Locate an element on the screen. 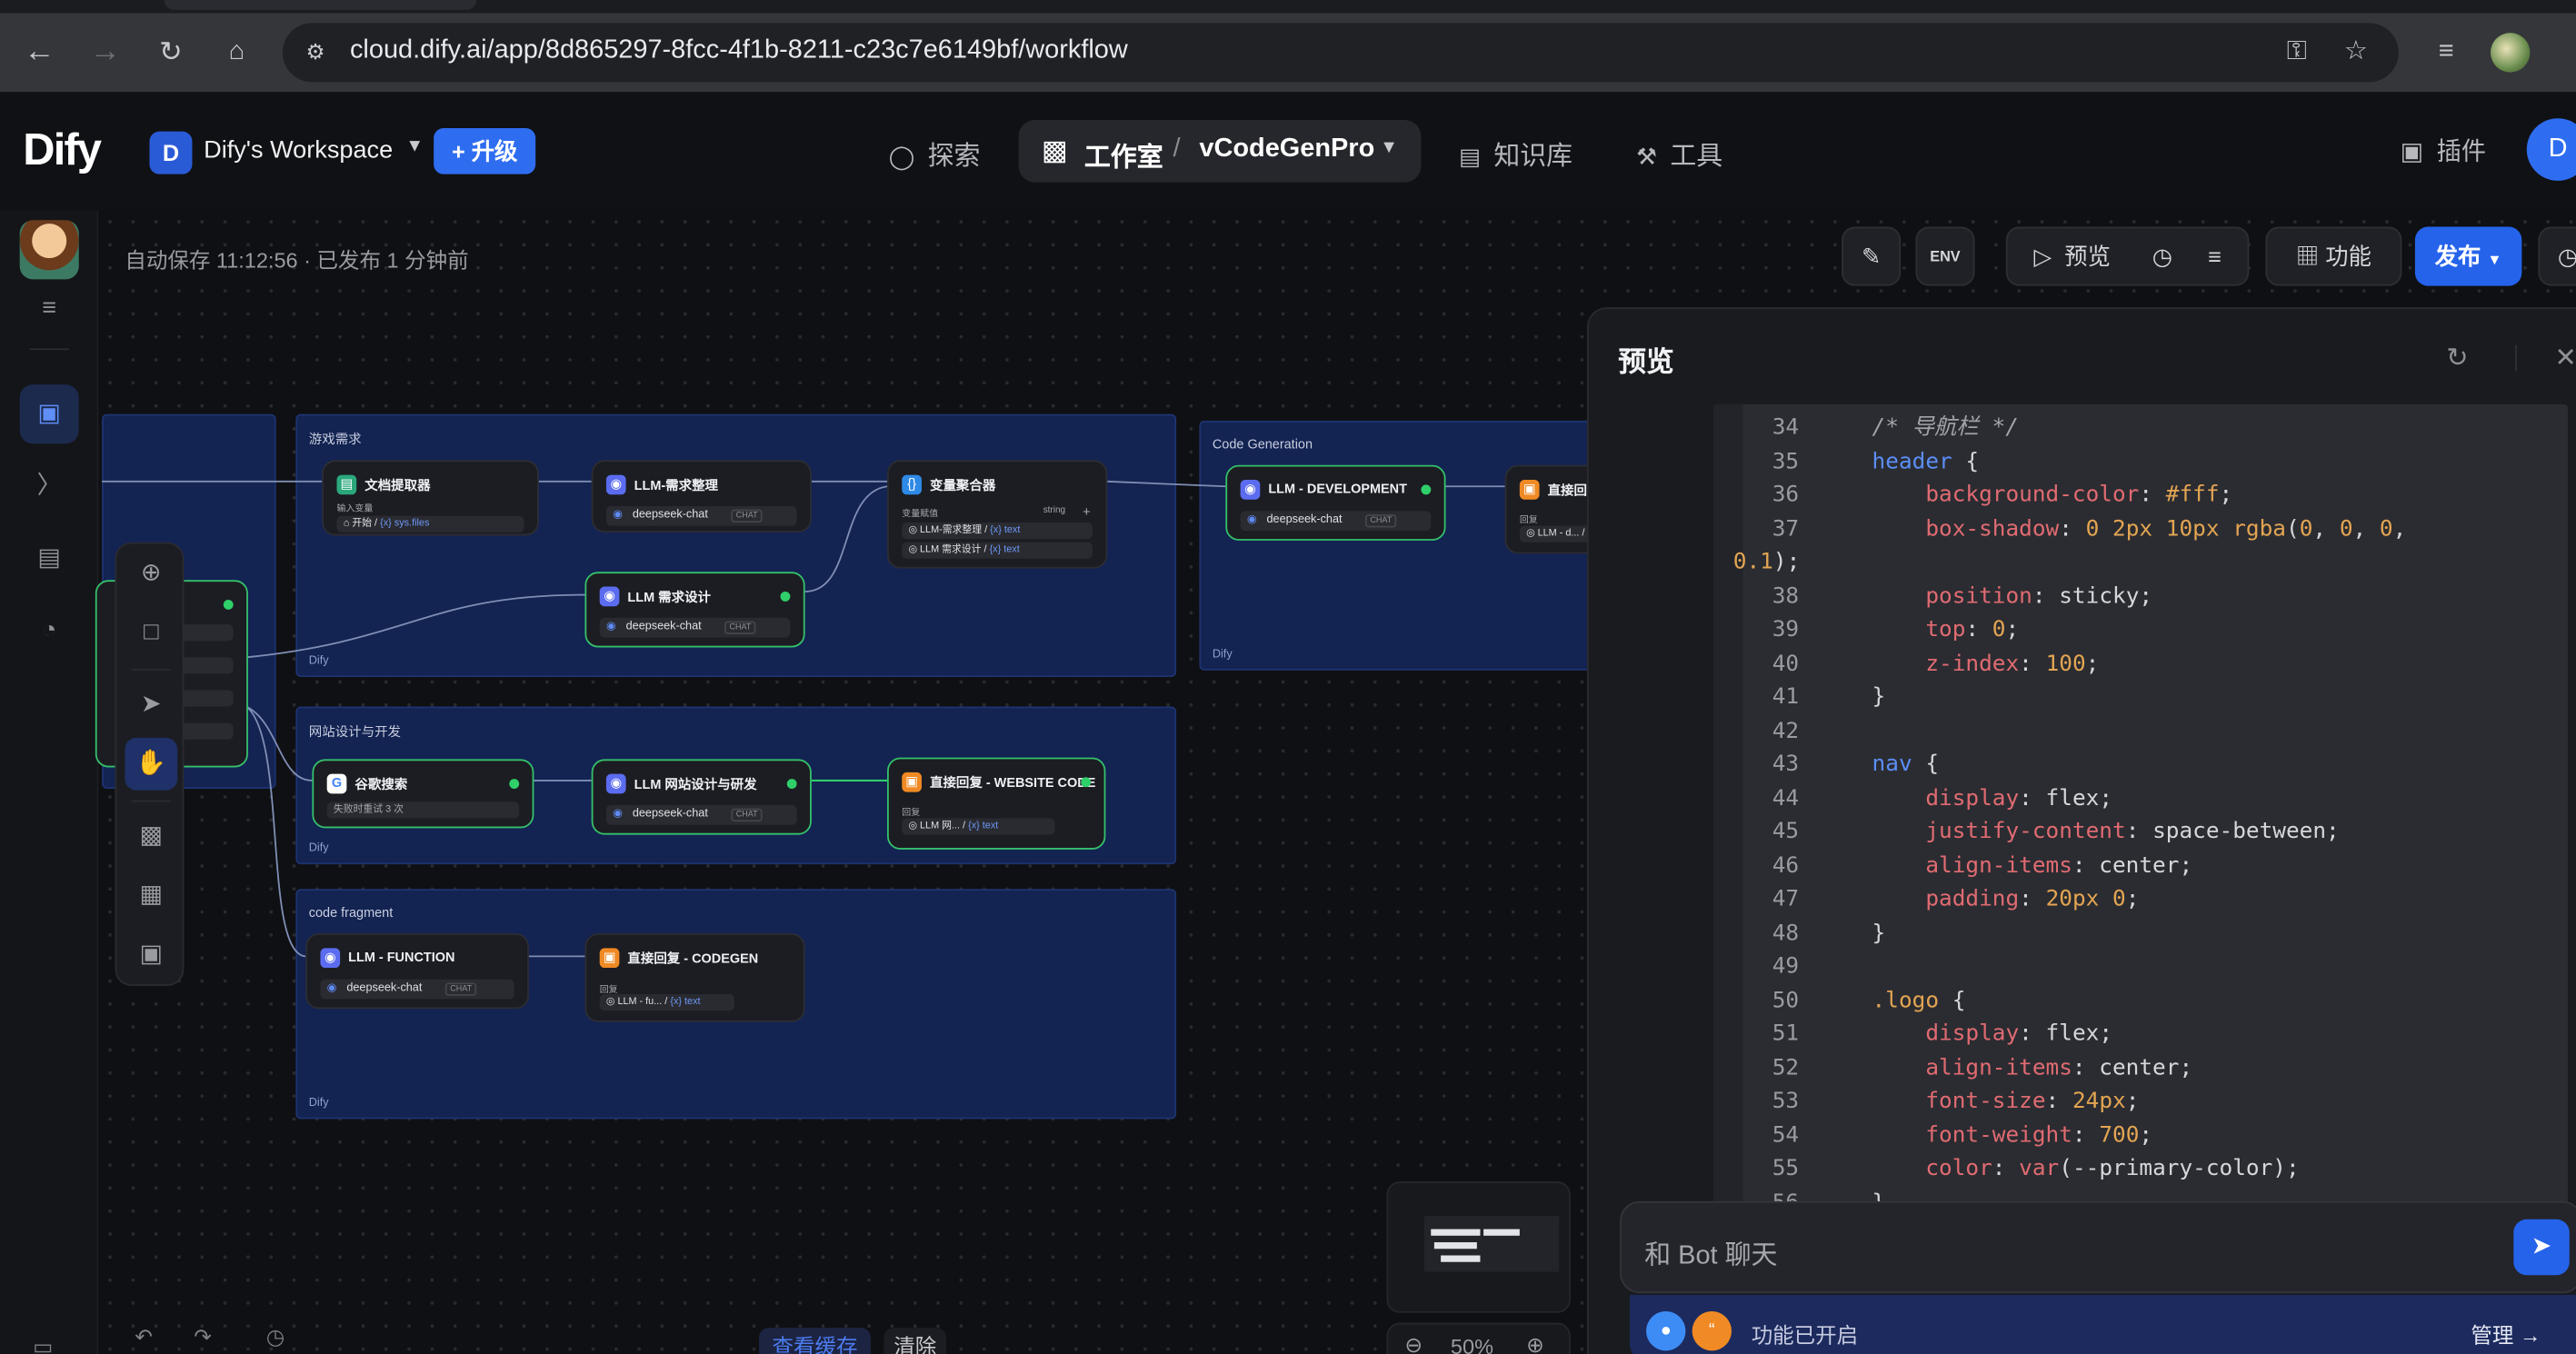 The image size is (2576, 1354). model-mode-tag: CHAT is located at coordinates (747, 516).